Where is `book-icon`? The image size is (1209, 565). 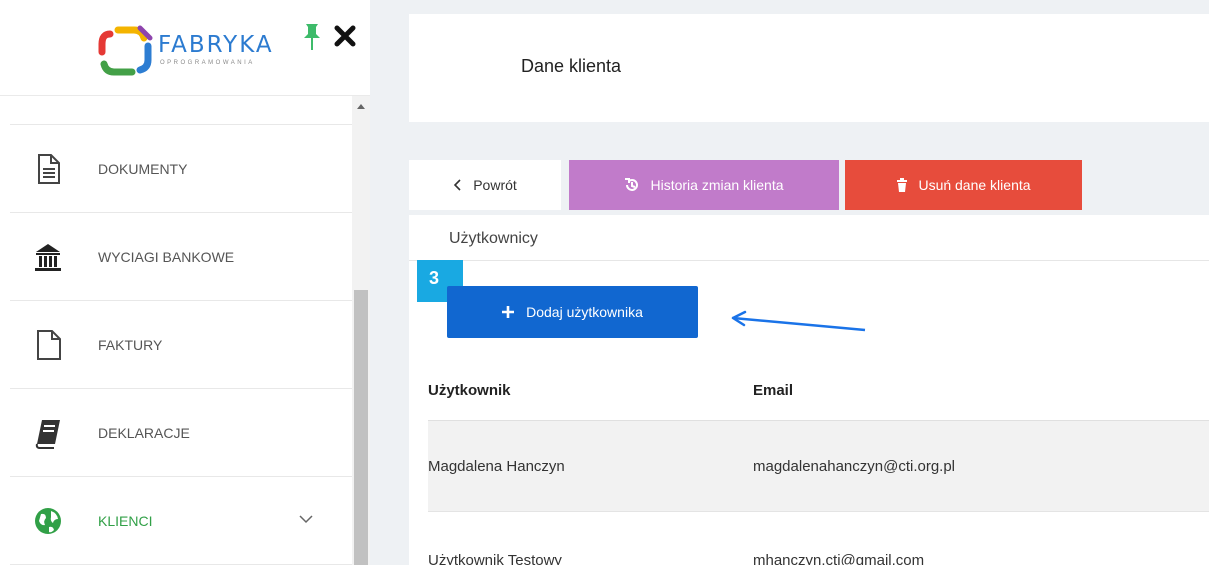 book-icon is located at coordinates (47, 434).